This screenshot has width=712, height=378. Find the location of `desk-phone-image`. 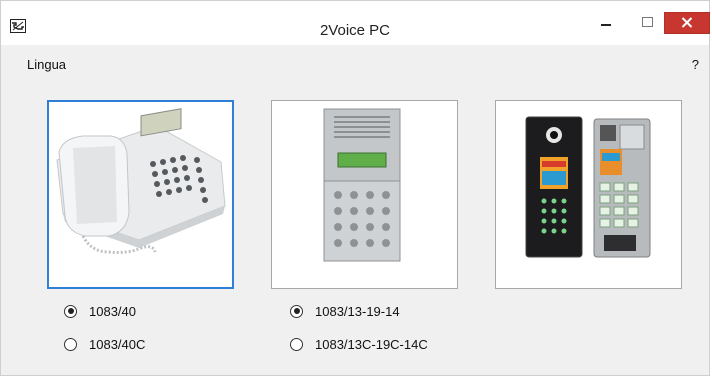

desk-phone-image is located at coordinates (141, 181).